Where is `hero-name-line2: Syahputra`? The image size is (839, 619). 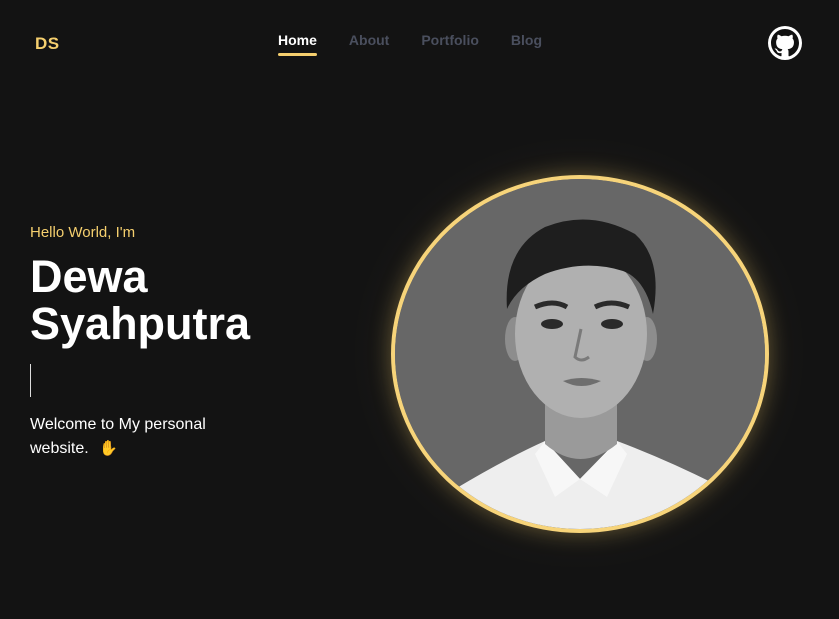
hero-name-line2: Syahputra is located at coordinates (140, 323).